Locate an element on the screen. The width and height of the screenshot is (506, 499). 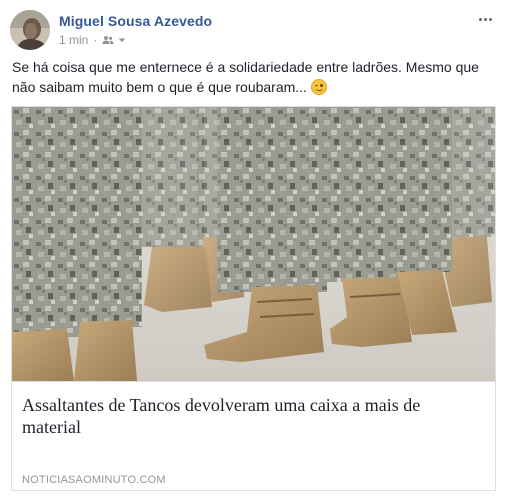
author-name: Miguel Sousa Azevedo is located at coordinates (135, 21).